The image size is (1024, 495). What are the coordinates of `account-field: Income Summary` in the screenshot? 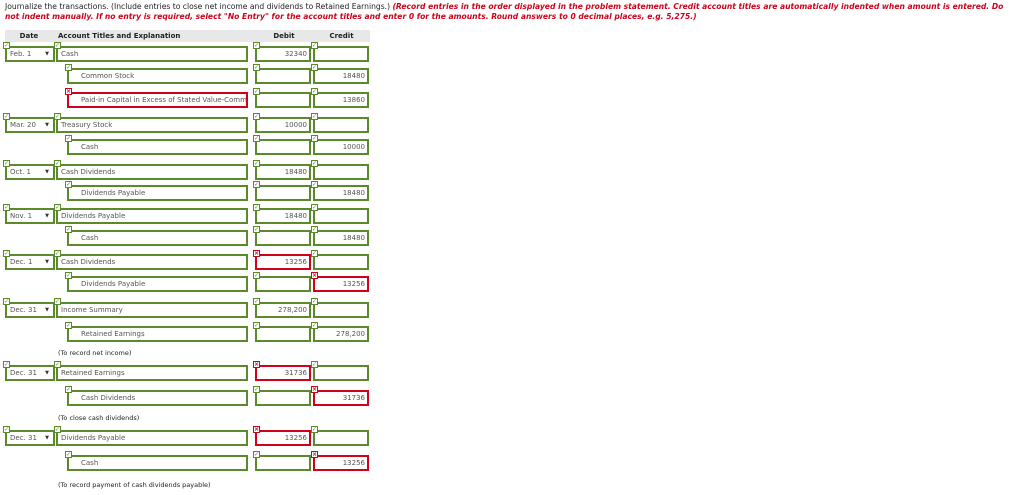 It's located at (152, 310).